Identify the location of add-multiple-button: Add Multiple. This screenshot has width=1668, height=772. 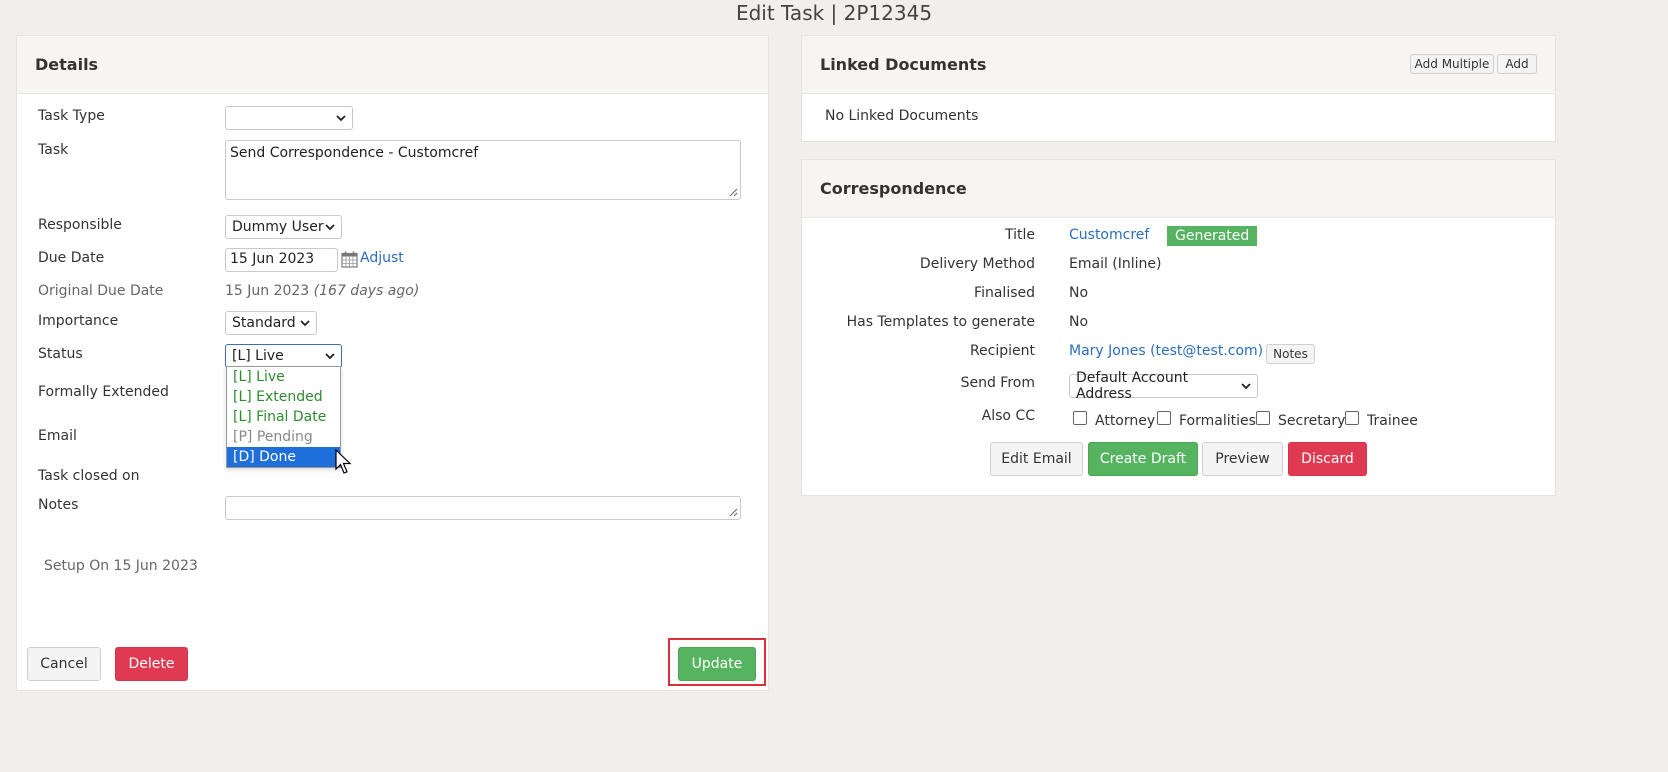
(1452, 64).